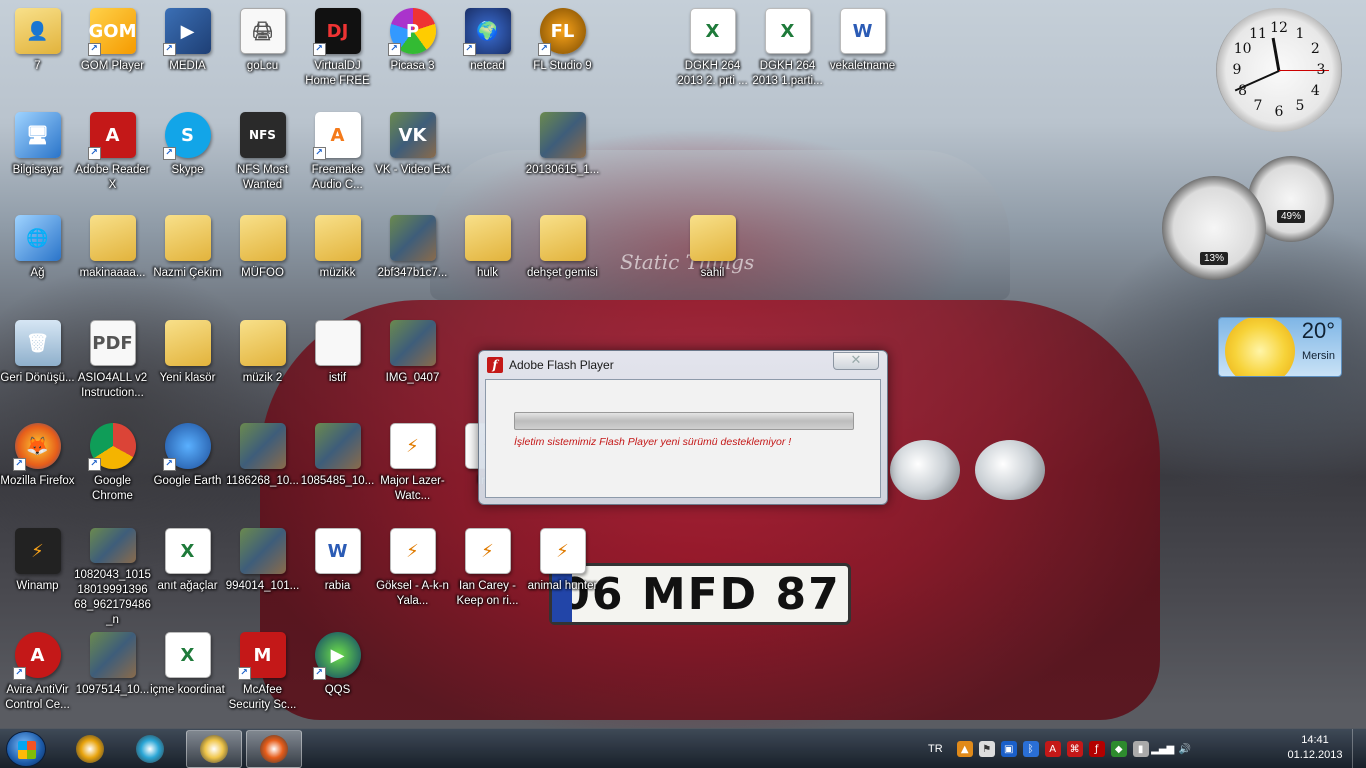 This screenshot has width=1366, height=768. Describe the element at coordinates (1052, 749) in the screenshot. I see `avira-tray-icon: A` at that location.